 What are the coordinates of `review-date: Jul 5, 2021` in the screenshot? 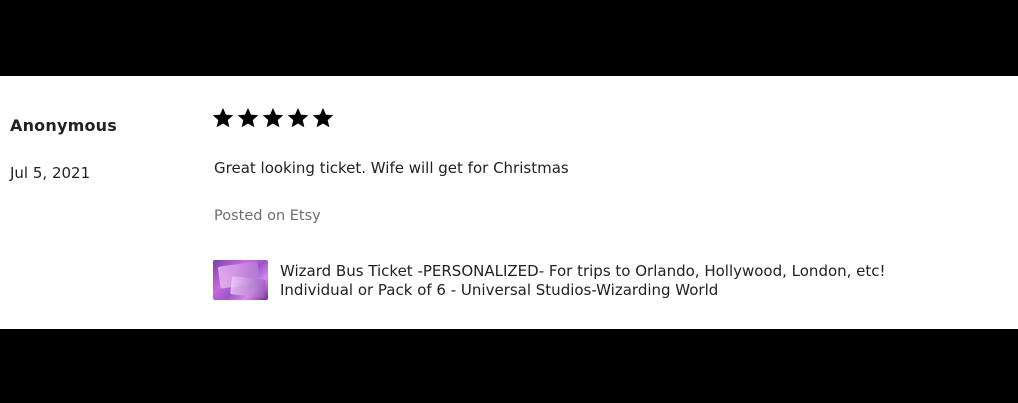 It's located at (50, 173).